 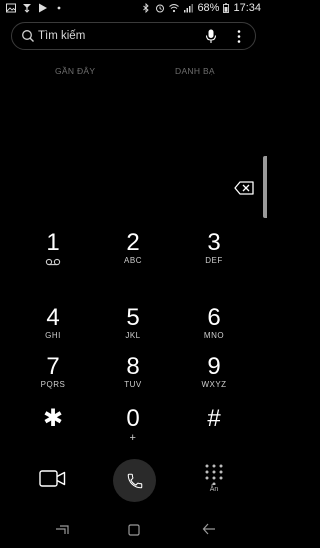 I want to click on key-2: 2 ABC, so click(x=133, y=247).